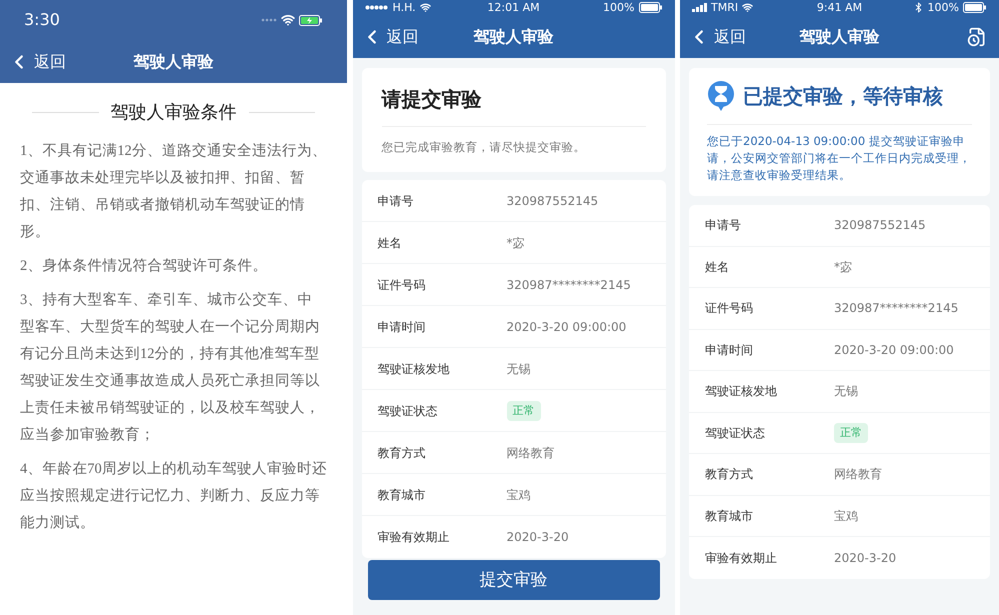 Image resolution: width=999 pixels, height=615 pixels. What do you see at coordinates (484, 147) in the screenshot?
I see `notice-message: 您已完成审验教育，请尽快提交审验。` at bounding box center [484, 147].